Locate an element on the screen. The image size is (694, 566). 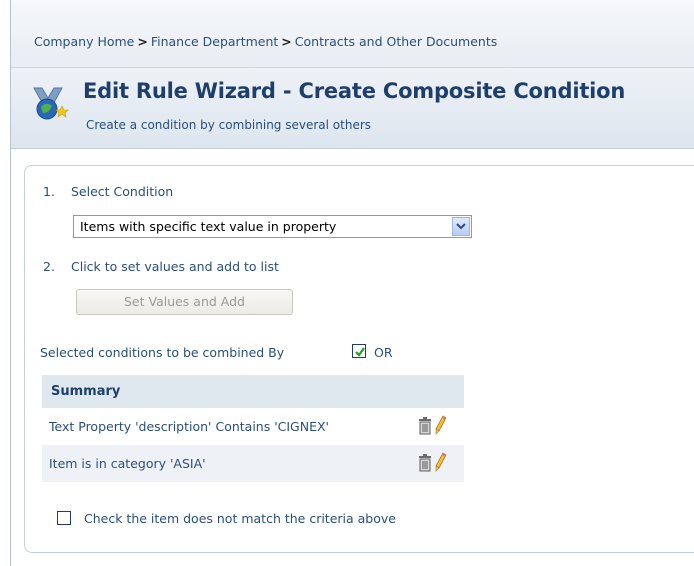
or-checkbox is located at coordinates (359, 351).